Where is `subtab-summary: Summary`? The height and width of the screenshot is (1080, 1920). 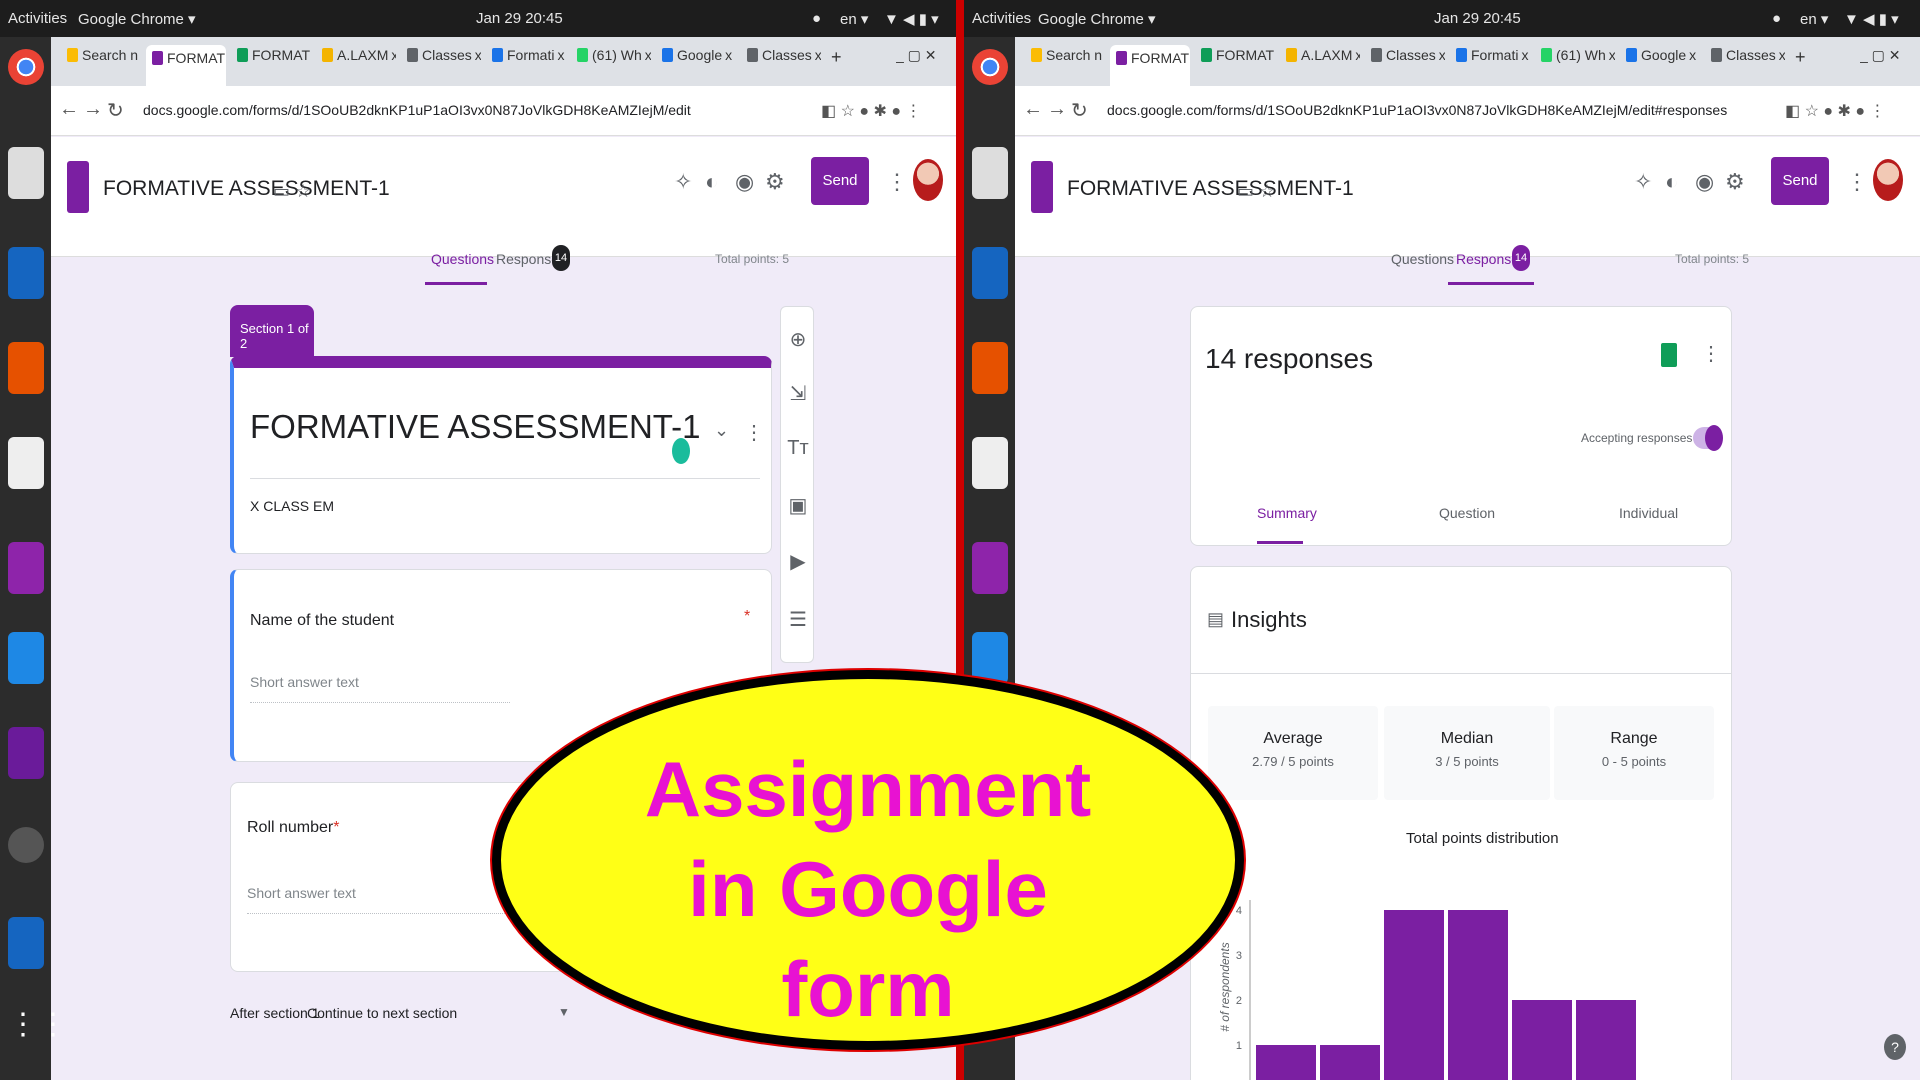
subtab-summary: Summary is located at coordinates (1287, 513).